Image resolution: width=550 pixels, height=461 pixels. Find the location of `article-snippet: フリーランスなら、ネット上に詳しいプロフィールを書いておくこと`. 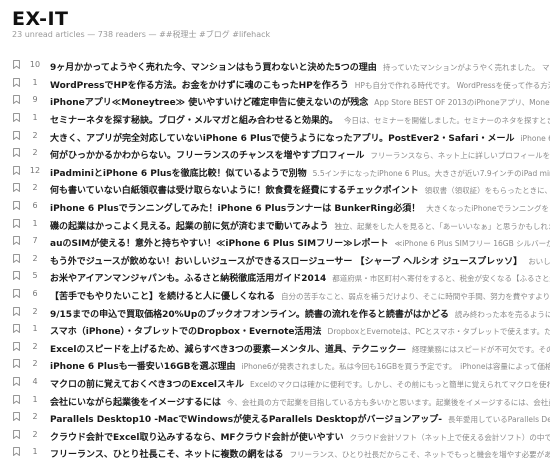

article-snippet: フリーランスなら、ネット上に詳しいプロフィールを書いておくこと is located at coordinates (460, 156).